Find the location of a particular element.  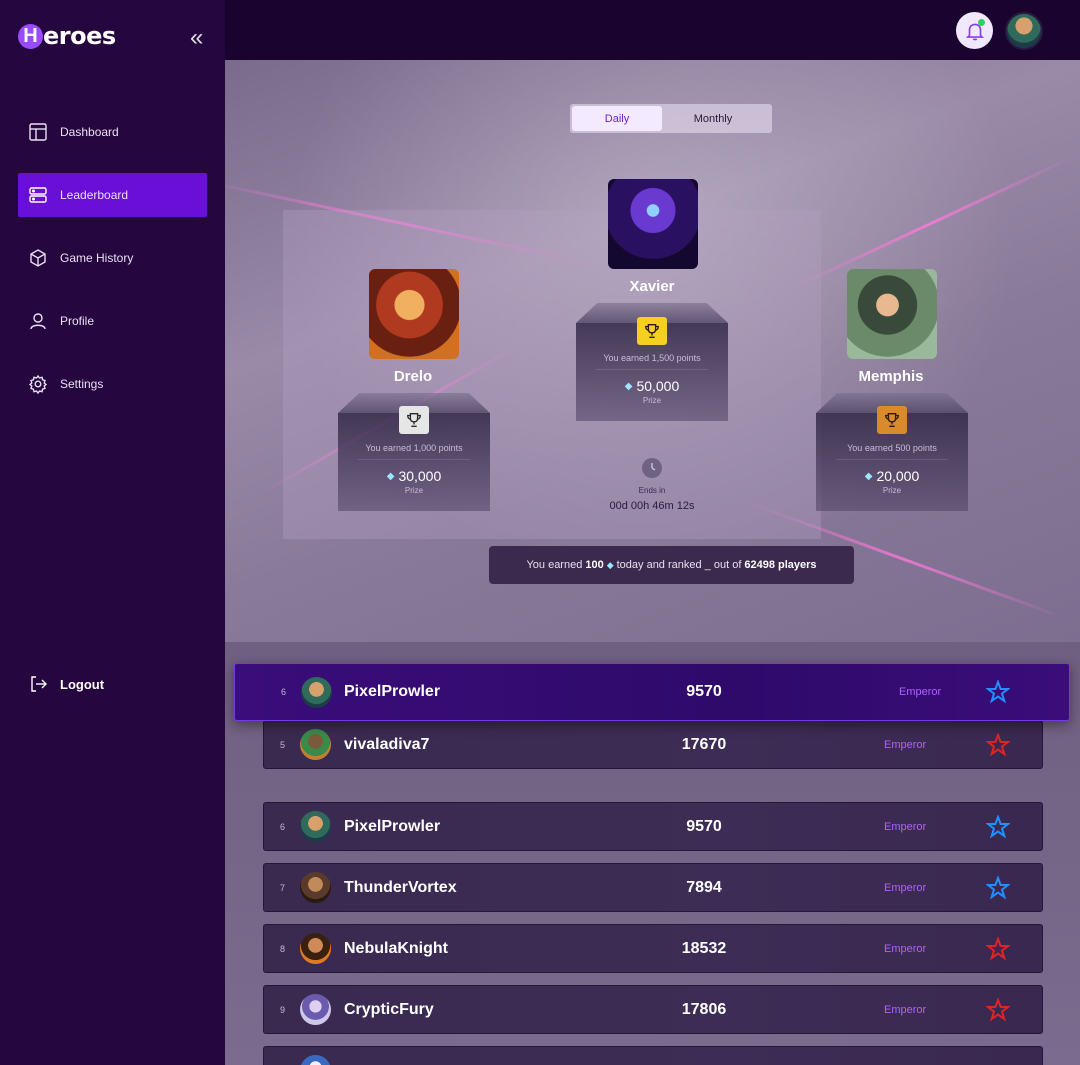

rank: 9 is located at coordinates (283, 1009).